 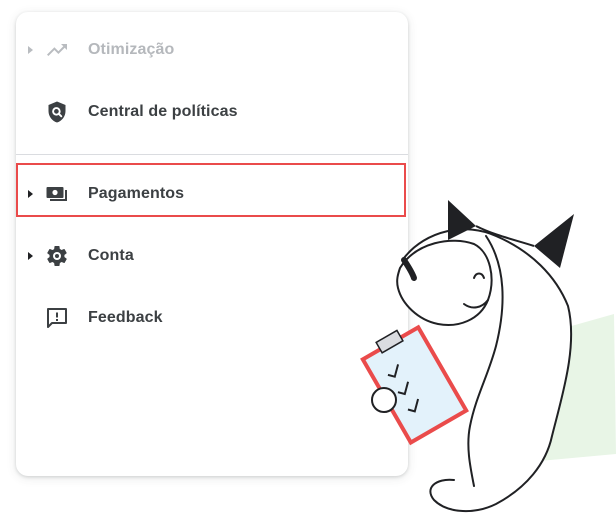 What do you see at coordinates (131, 49) in the screenshot?
I see `nav-item-label: Otimização` at bounding box center [131, 49].